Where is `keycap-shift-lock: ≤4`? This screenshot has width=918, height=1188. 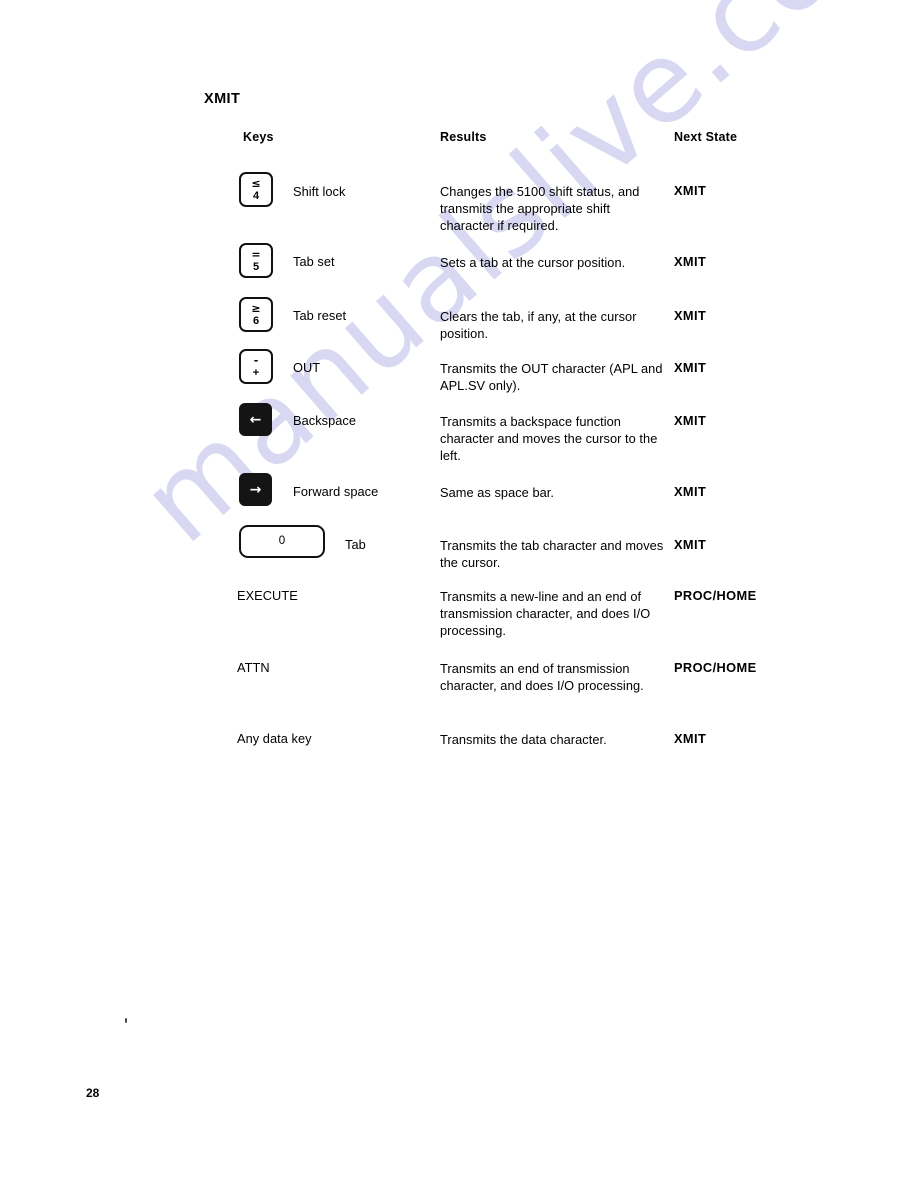
keycap-shift-lock: ≤4 is located at coordinates (256, 189).